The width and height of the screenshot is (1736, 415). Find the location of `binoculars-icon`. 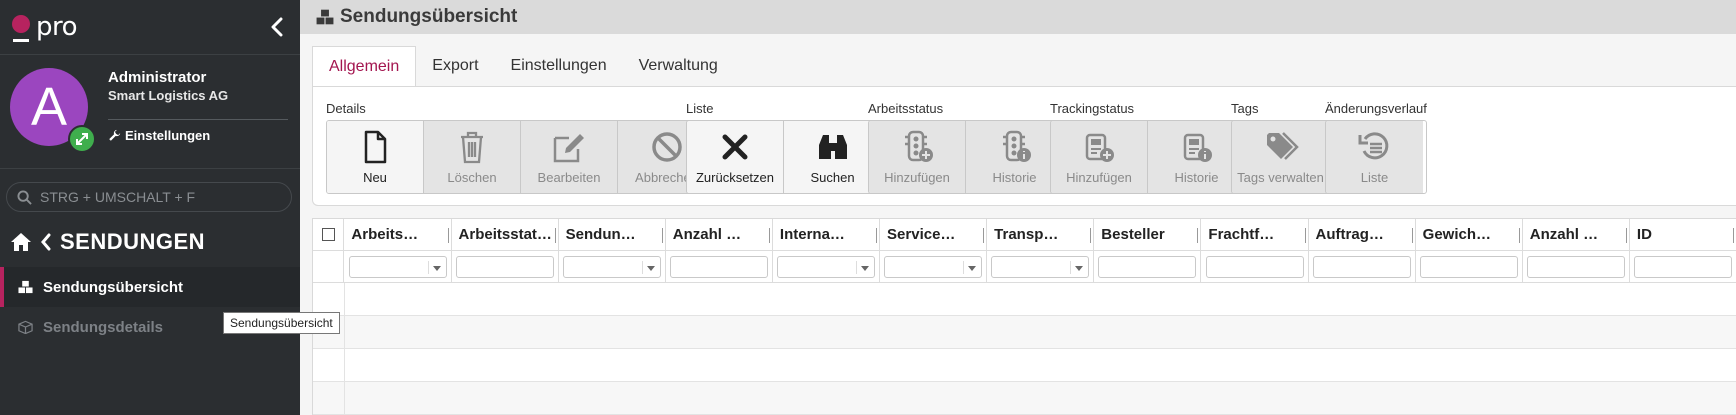

binoculars-icon is located at coordinates (832, 147).